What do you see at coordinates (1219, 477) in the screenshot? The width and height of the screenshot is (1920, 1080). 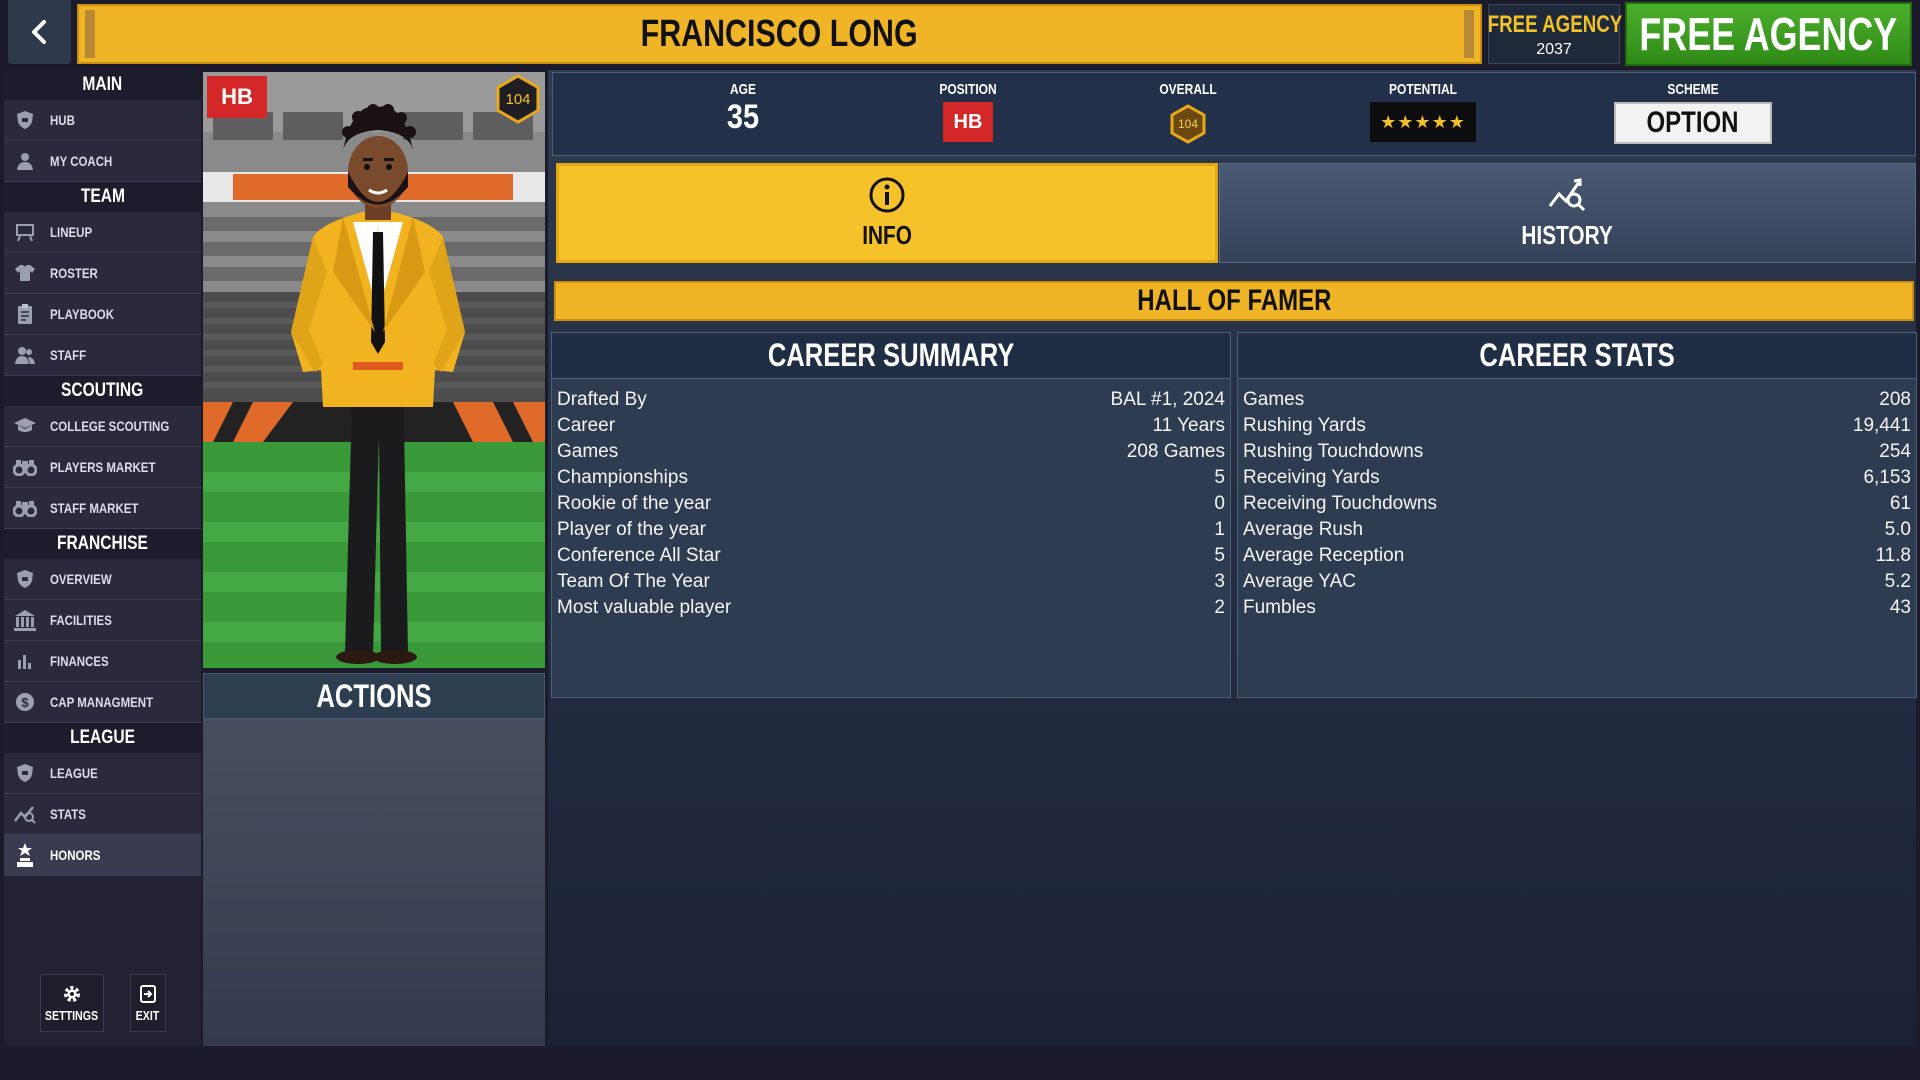 I see `stat-value: 5` at bounding box center [1219, 477].